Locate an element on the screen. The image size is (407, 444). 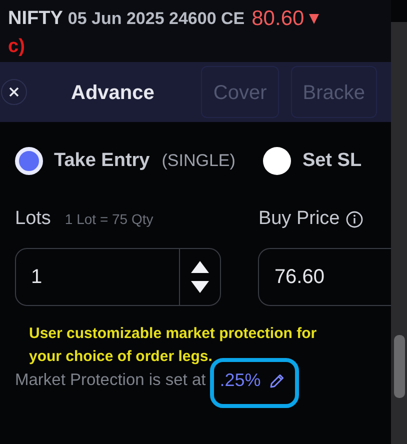
field-label: Buy Price is located at coordinates (299, 219).